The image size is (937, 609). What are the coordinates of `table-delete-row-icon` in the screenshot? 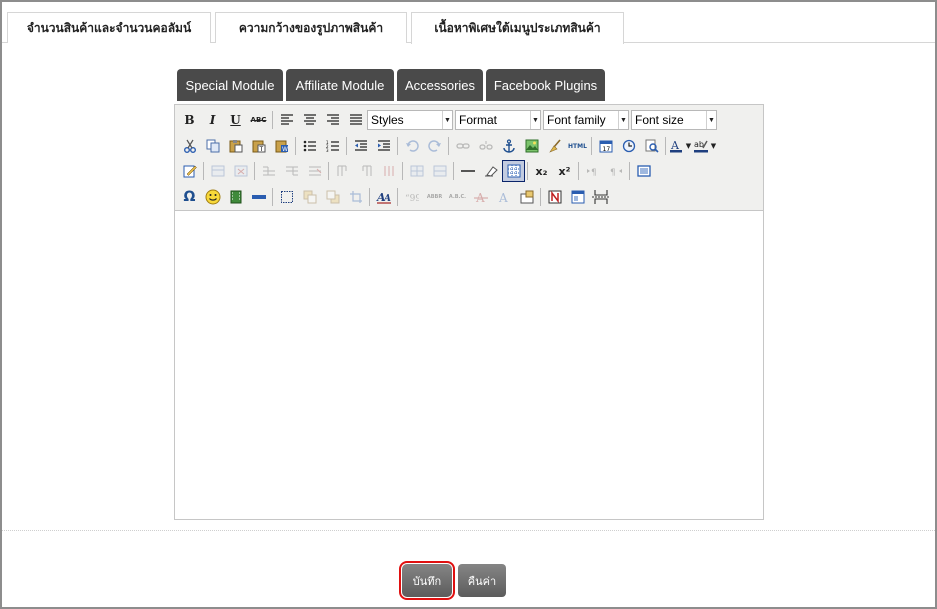 It's located at (314, 171).